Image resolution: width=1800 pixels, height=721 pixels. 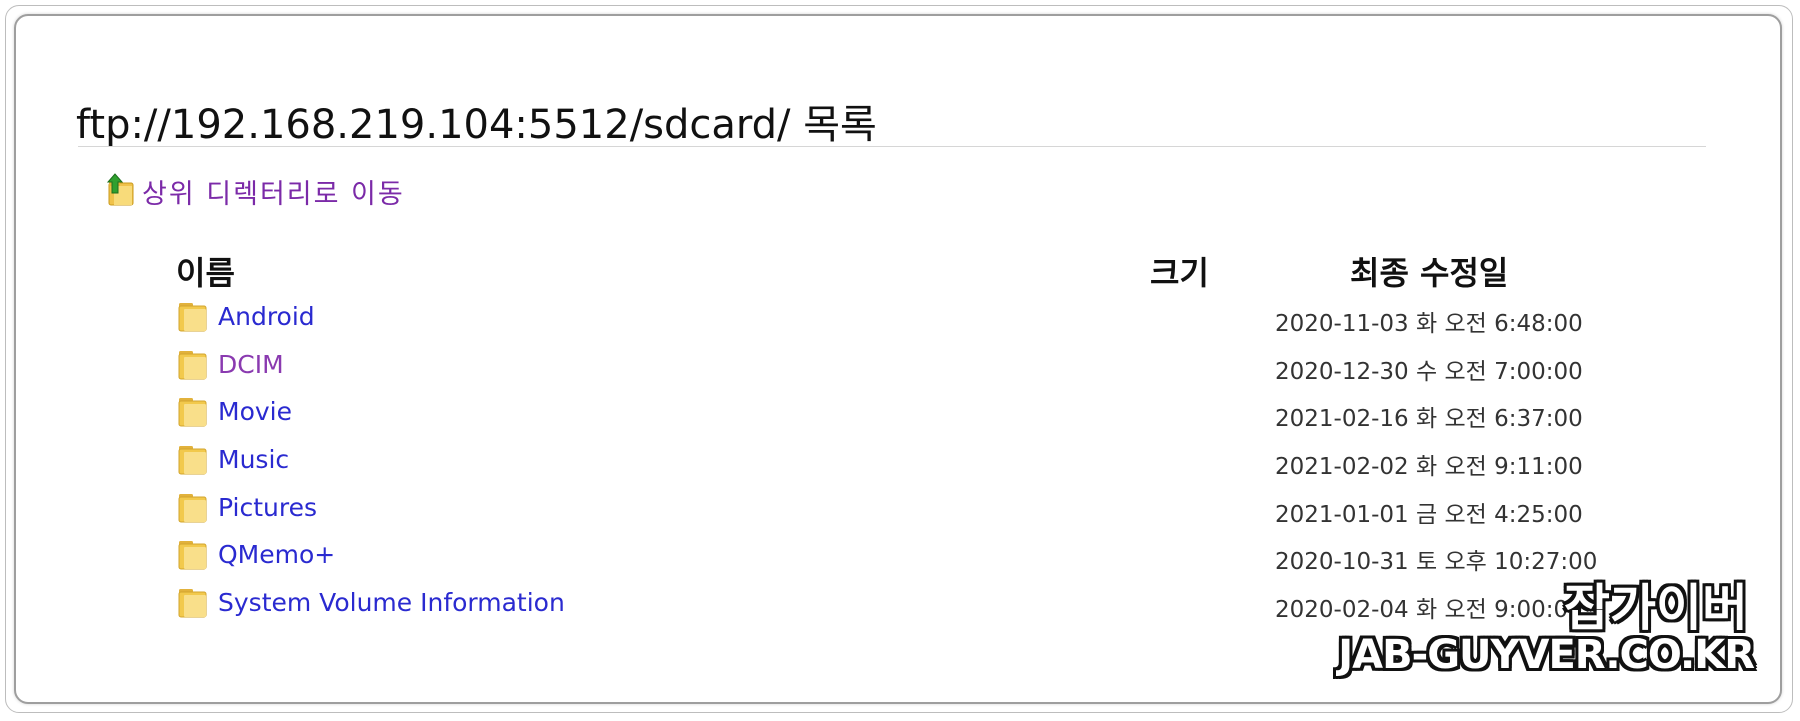 What do you see at coordinates (266, 316) in the screenshot?
I see `file-link: Android` at bounding box center [266, 316].